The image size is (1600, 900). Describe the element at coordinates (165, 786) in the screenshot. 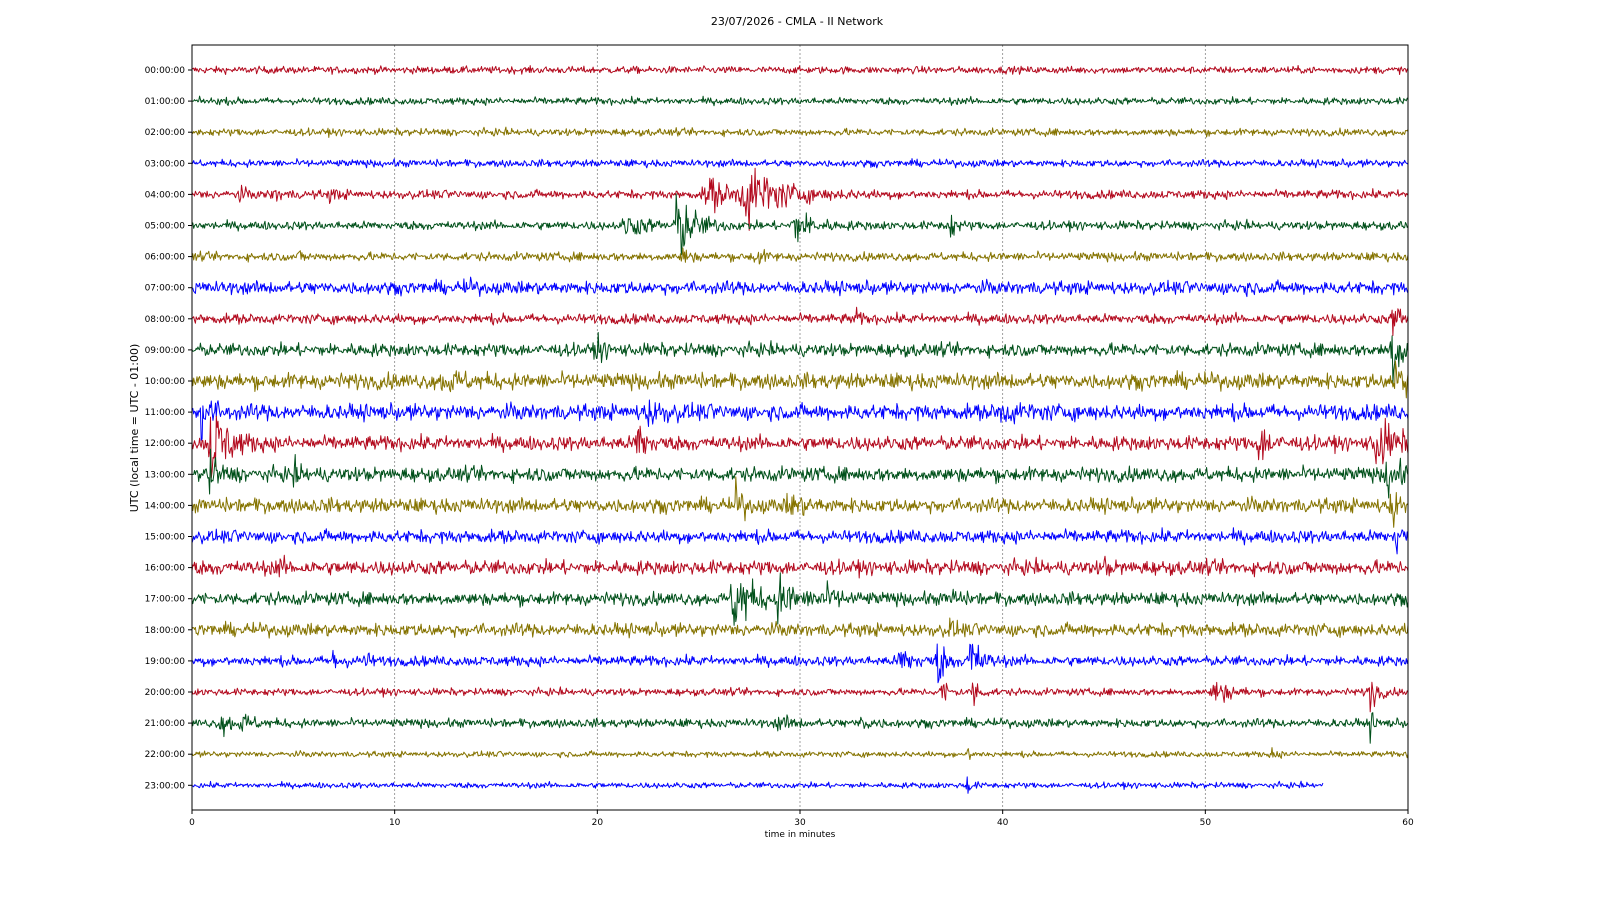

I see `y-tick-label: 23:00:00` at that location.